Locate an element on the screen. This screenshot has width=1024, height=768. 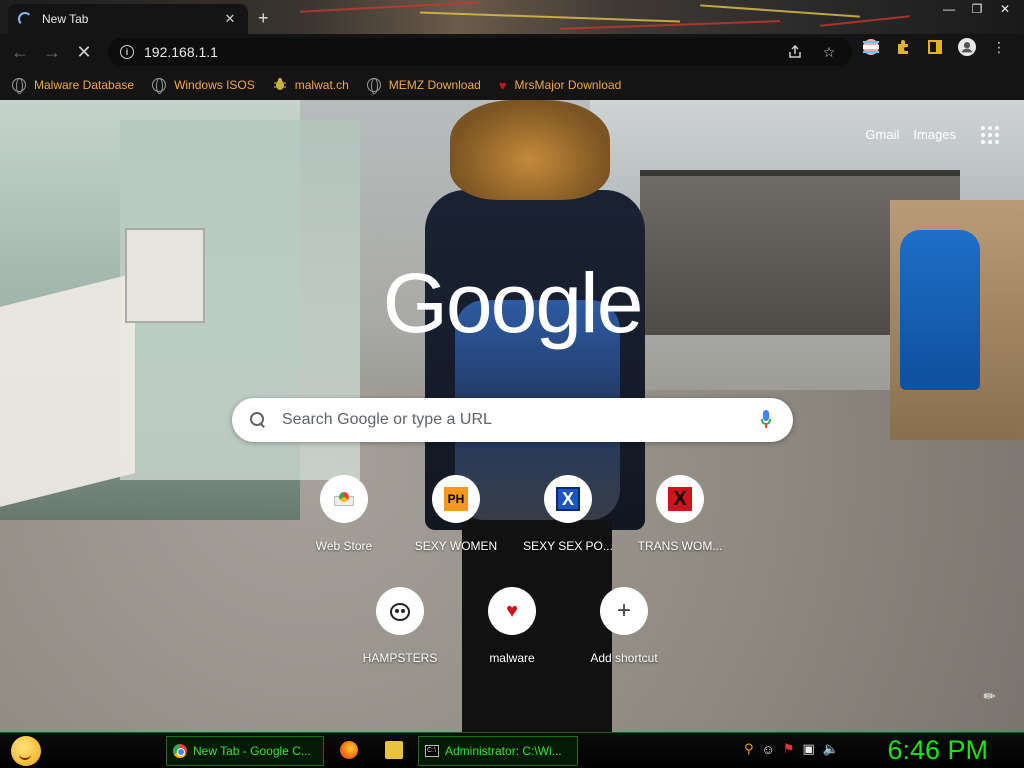
bookmark-label: MrsMajor Download is located at coordinates (568, 85).